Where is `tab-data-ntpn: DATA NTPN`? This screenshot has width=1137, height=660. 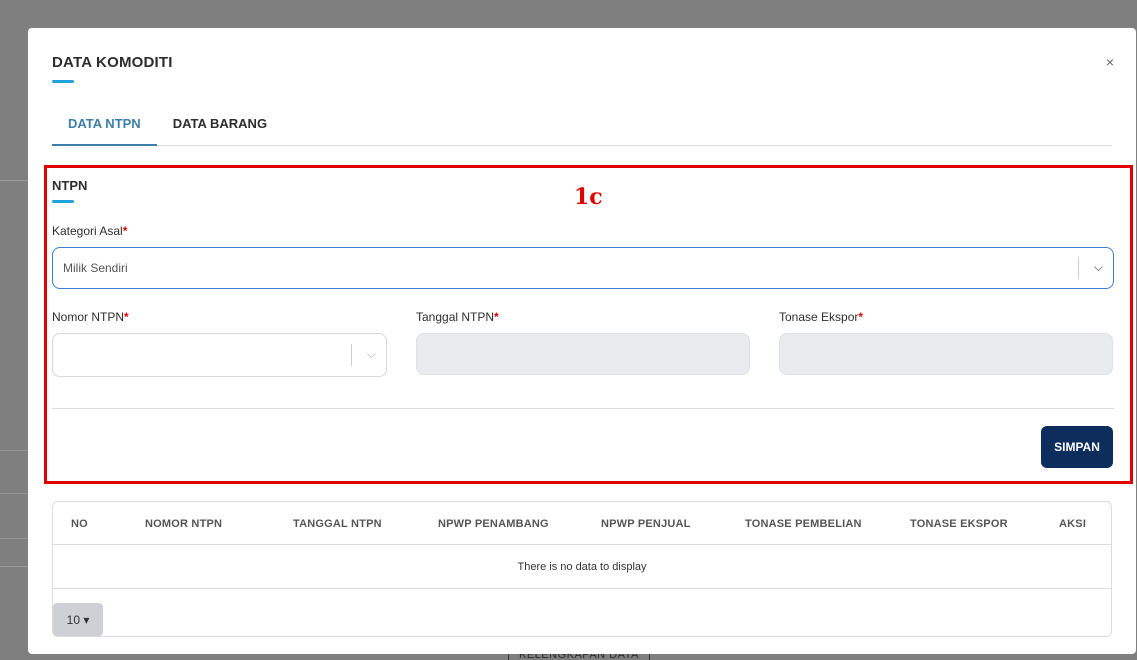
tab-data-ntpn: DATA NTPN is located at coordinates (104, 127).